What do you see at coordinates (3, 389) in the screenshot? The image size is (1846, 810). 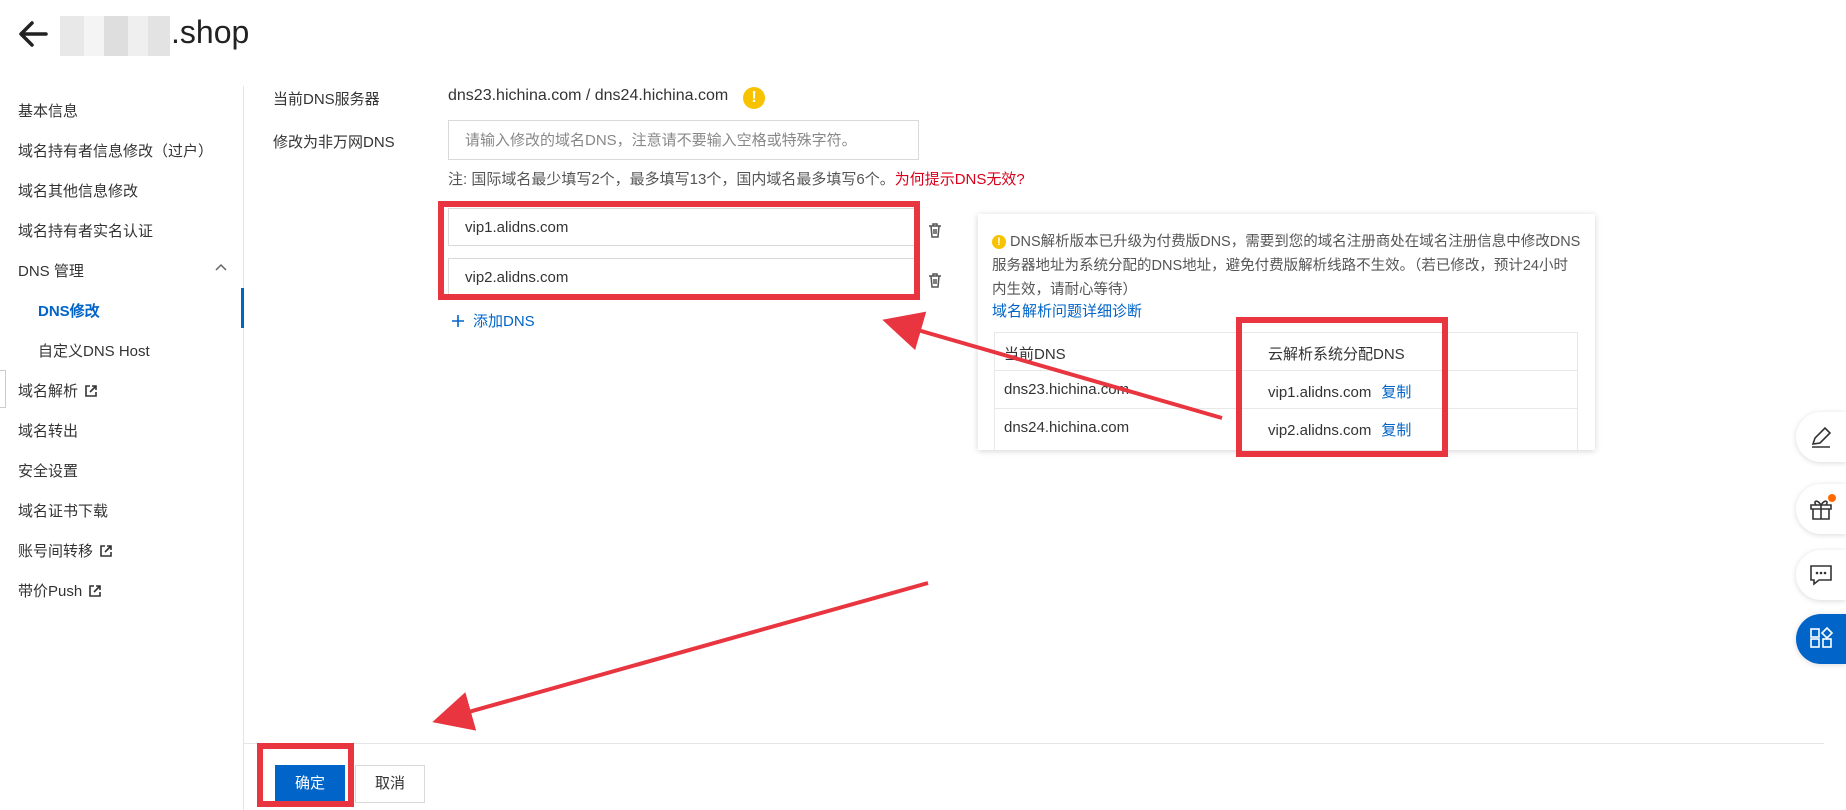 I see `sidebar-collapse-handle` at bounding box center [3, 389].